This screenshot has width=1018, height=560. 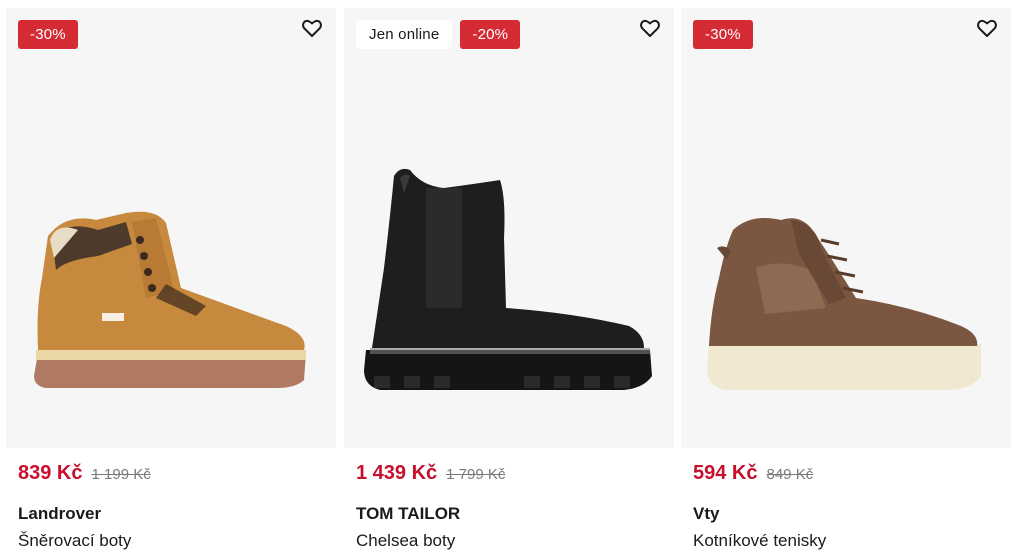 What do you see at coordinates (846, 514) in the screenshot?
I see `product-brand: Vty` at bounding box center [846, 514].